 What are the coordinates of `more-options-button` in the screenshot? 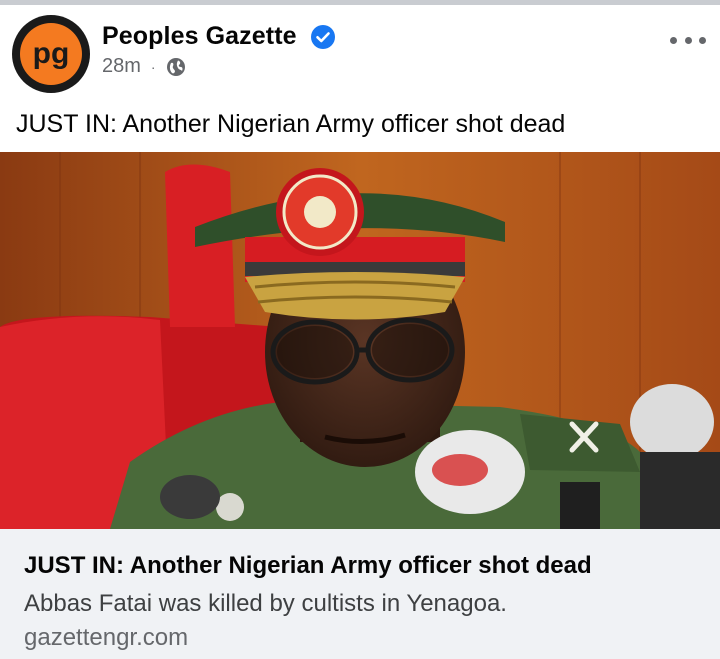 It's located at (688, 40).